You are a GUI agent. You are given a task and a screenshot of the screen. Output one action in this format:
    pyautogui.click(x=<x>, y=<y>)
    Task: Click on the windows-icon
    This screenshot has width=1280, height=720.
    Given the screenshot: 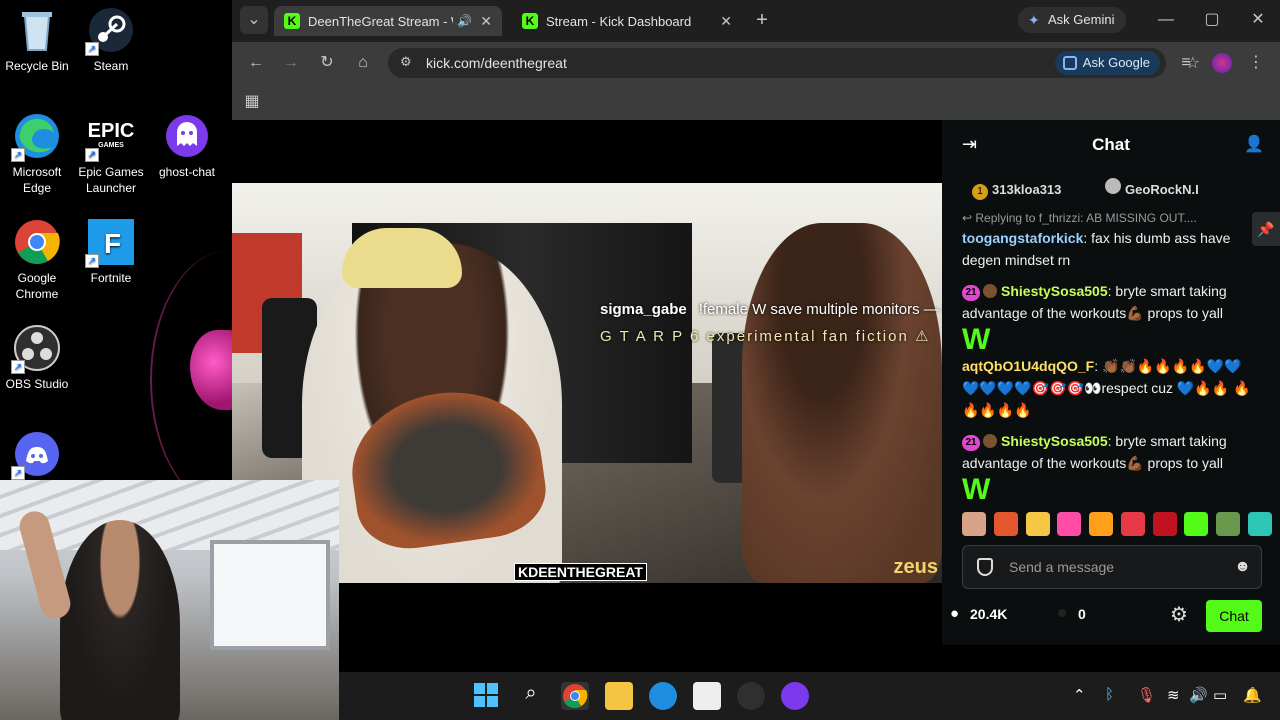 What is the action you would take?
    pyautogui.click(x=486, y=695)
    